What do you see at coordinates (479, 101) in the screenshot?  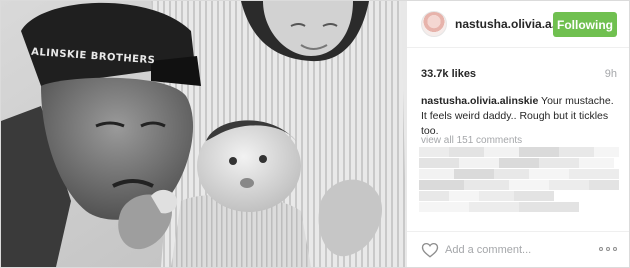 I see `caption-username-link: nastusha.olivia.alinskie` at bounding box center [479, 101].